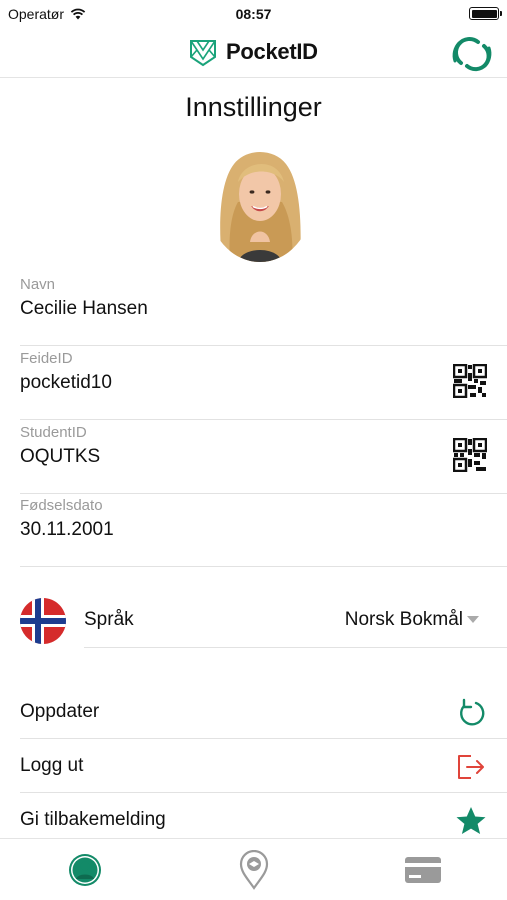  Describe the element at coordinates (93, 819) in the screenshot. I see `feedback-label: Gi tilbakemelding` at that location.